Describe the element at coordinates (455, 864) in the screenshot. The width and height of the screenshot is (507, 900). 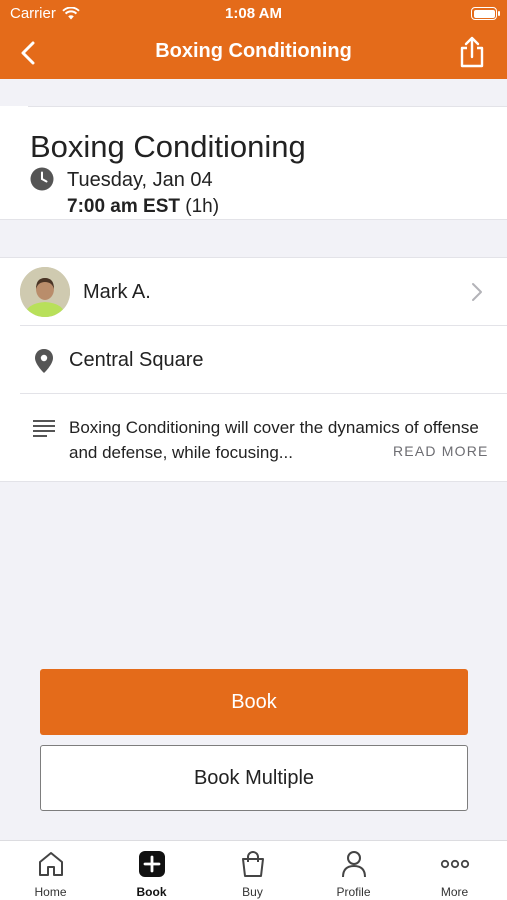
I see `more-dots-icon` at that location.